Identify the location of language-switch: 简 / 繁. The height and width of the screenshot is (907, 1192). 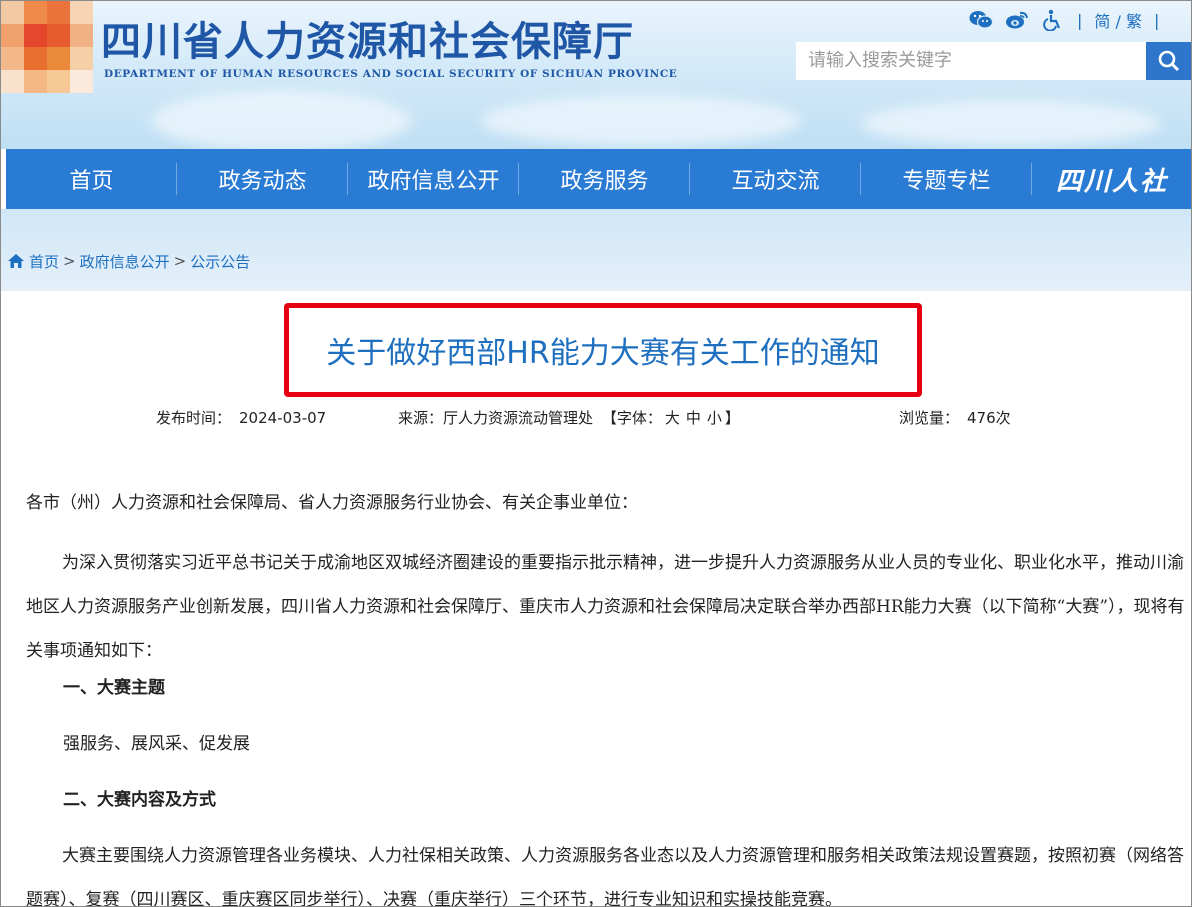
(1118, 20).